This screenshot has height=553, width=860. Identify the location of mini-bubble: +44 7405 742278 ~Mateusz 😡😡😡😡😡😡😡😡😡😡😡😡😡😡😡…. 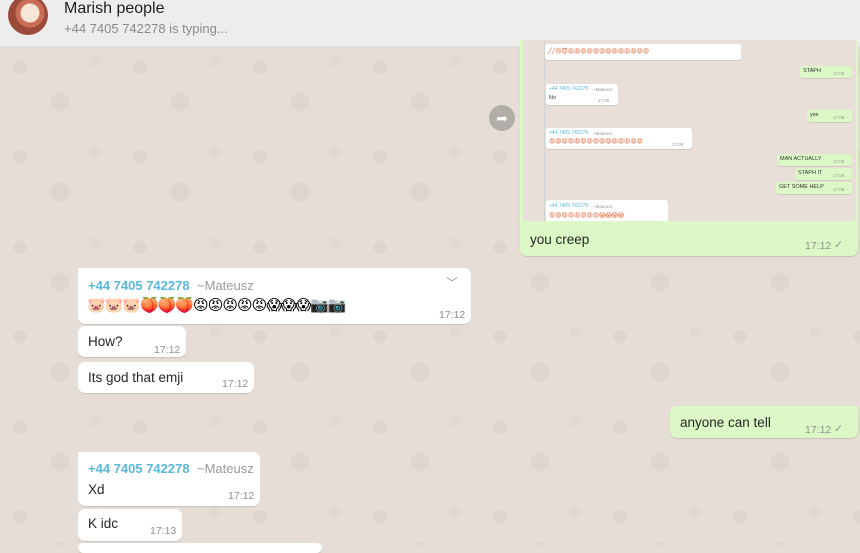
(619, 138).